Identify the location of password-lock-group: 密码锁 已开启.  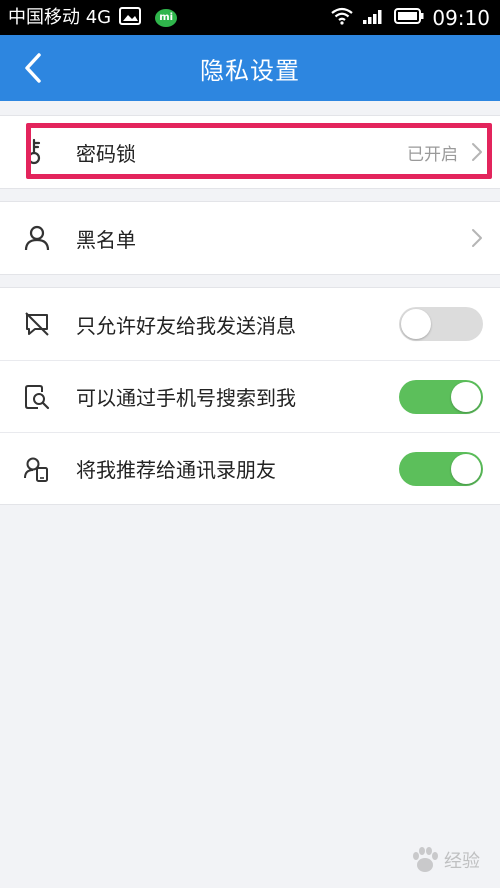
(250, 152).